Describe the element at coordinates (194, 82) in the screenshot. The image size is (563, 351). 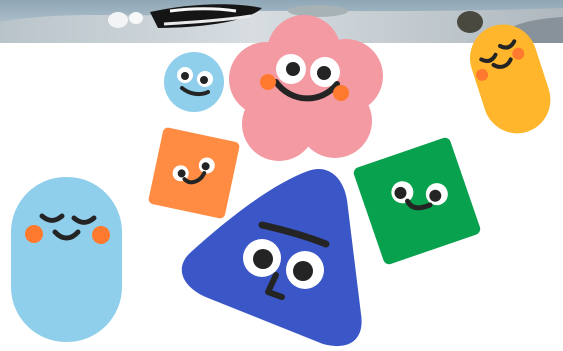
I see `light-blue-circle-character` at that location.